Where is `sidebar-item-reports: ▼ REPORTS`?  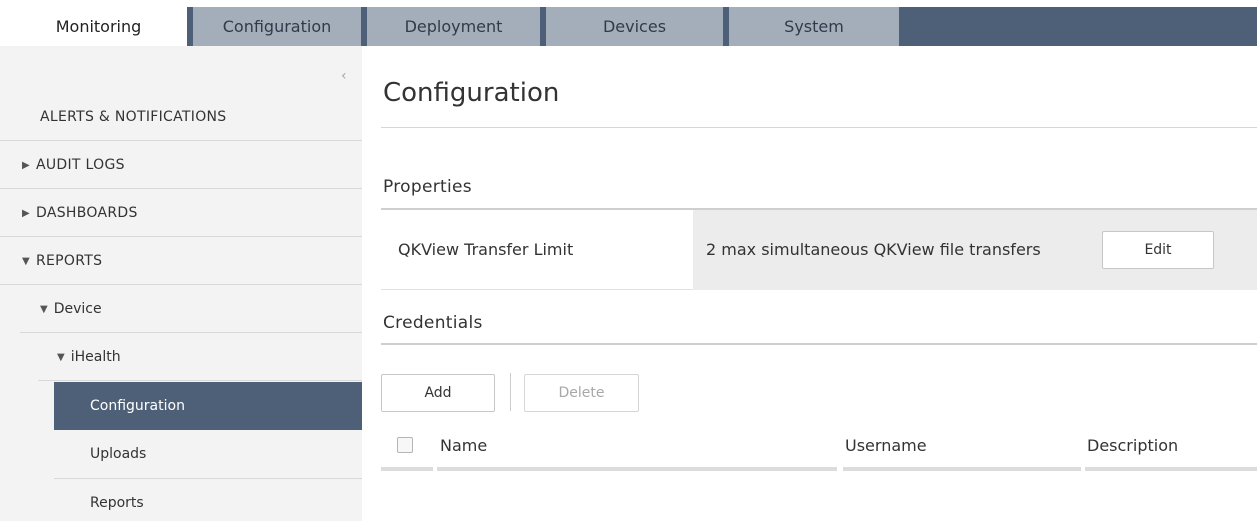 sidebar-item-reports: ▼ REPORTS is located at coordinates (181, 261).